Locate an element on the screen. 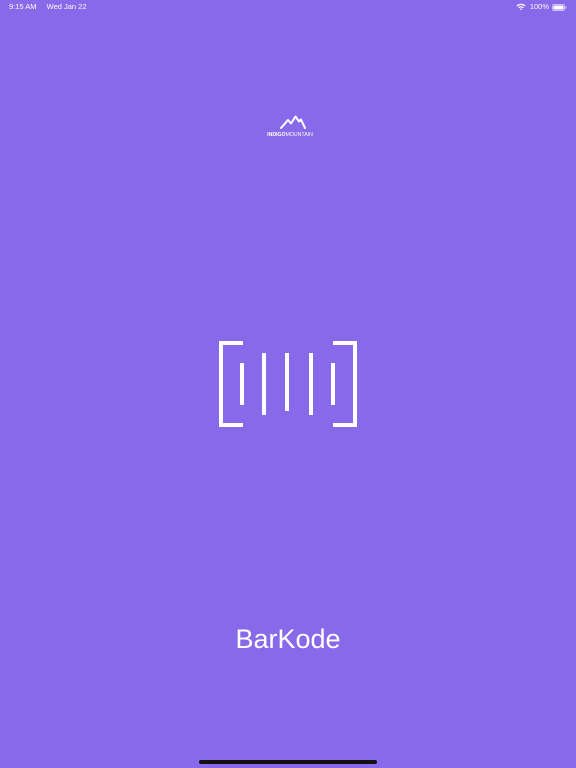 This screenshot has width=576, height=768. status-bar-right: 100% is located at coordinates (541, 7).